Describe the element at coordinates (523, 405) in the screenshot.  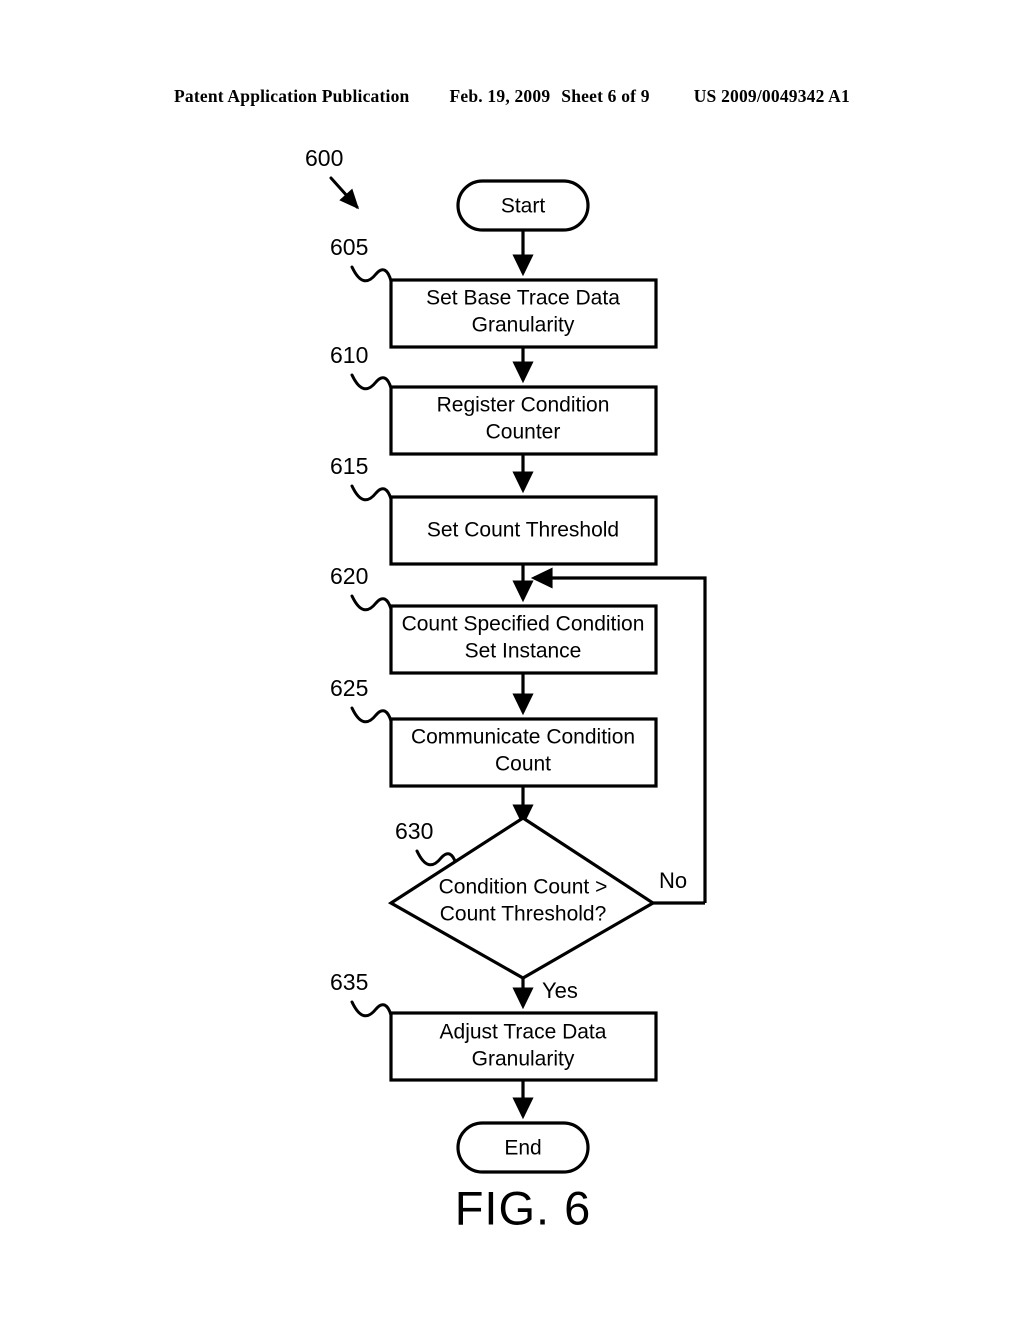
I see `node-610-label-line1: Register Condition` at that location.